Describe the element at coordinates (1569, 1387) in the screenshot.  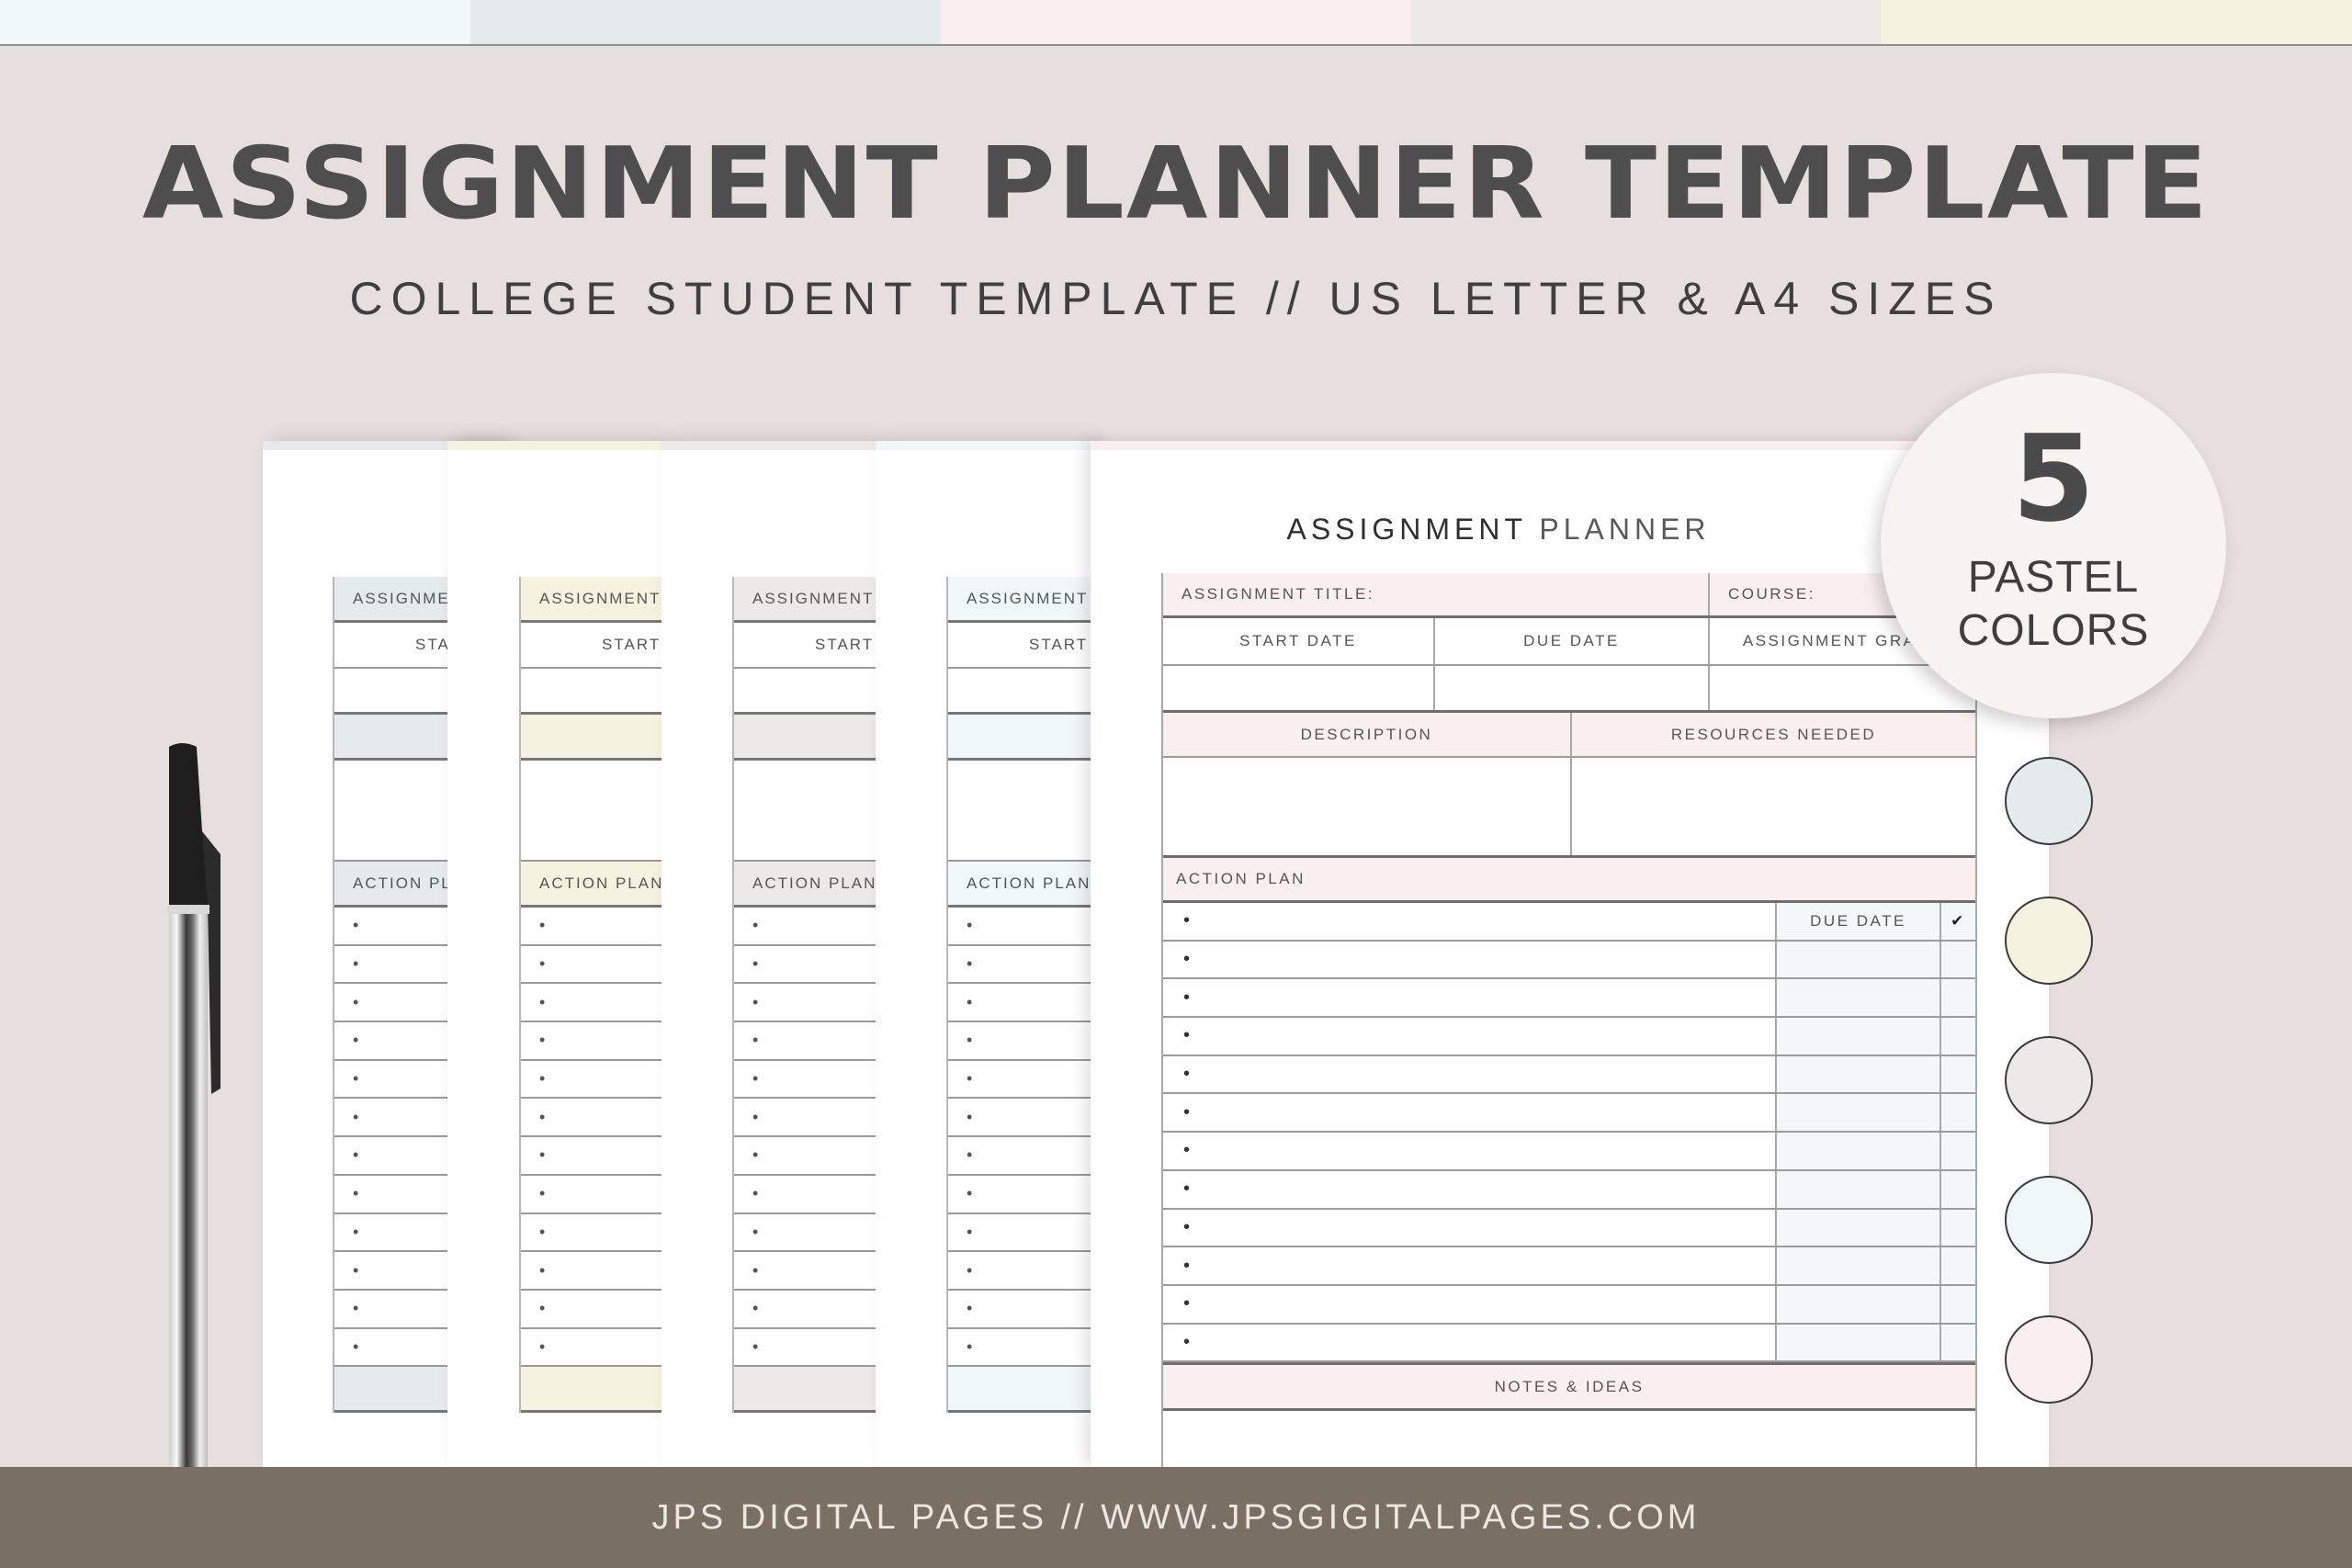
I see `notes-label: NOTES & IDEAS` at that location.